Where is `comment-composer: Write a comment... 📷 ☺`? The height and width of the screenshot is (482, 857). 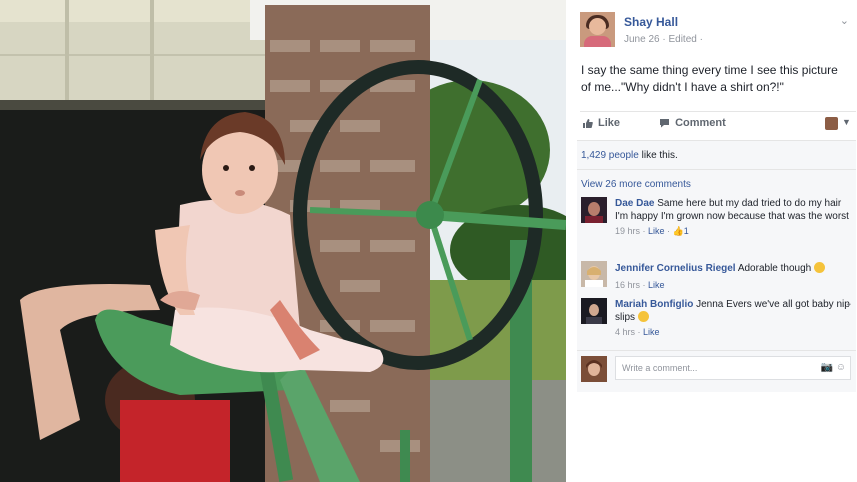
comment-composer: Write a comment... 📷 ☺ is located at coordinates (716, 366).